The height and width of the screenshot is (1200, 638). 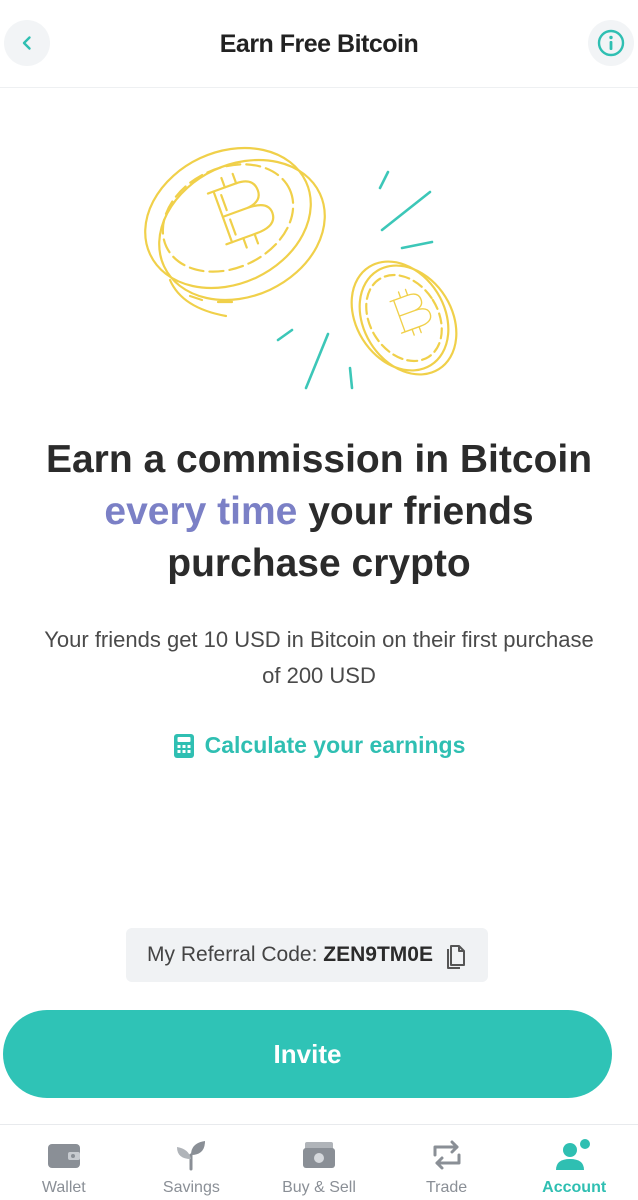 I want to click on tab-wallet: Wallet, so click(x=64, y=1162).